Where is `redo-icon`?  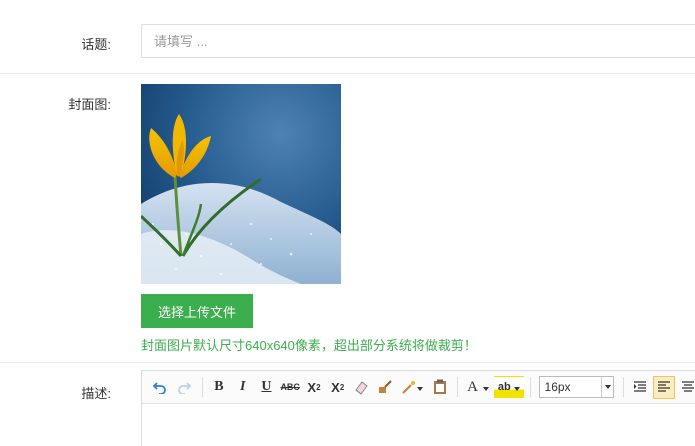 redo-icon is located at coordinates (184, 387).